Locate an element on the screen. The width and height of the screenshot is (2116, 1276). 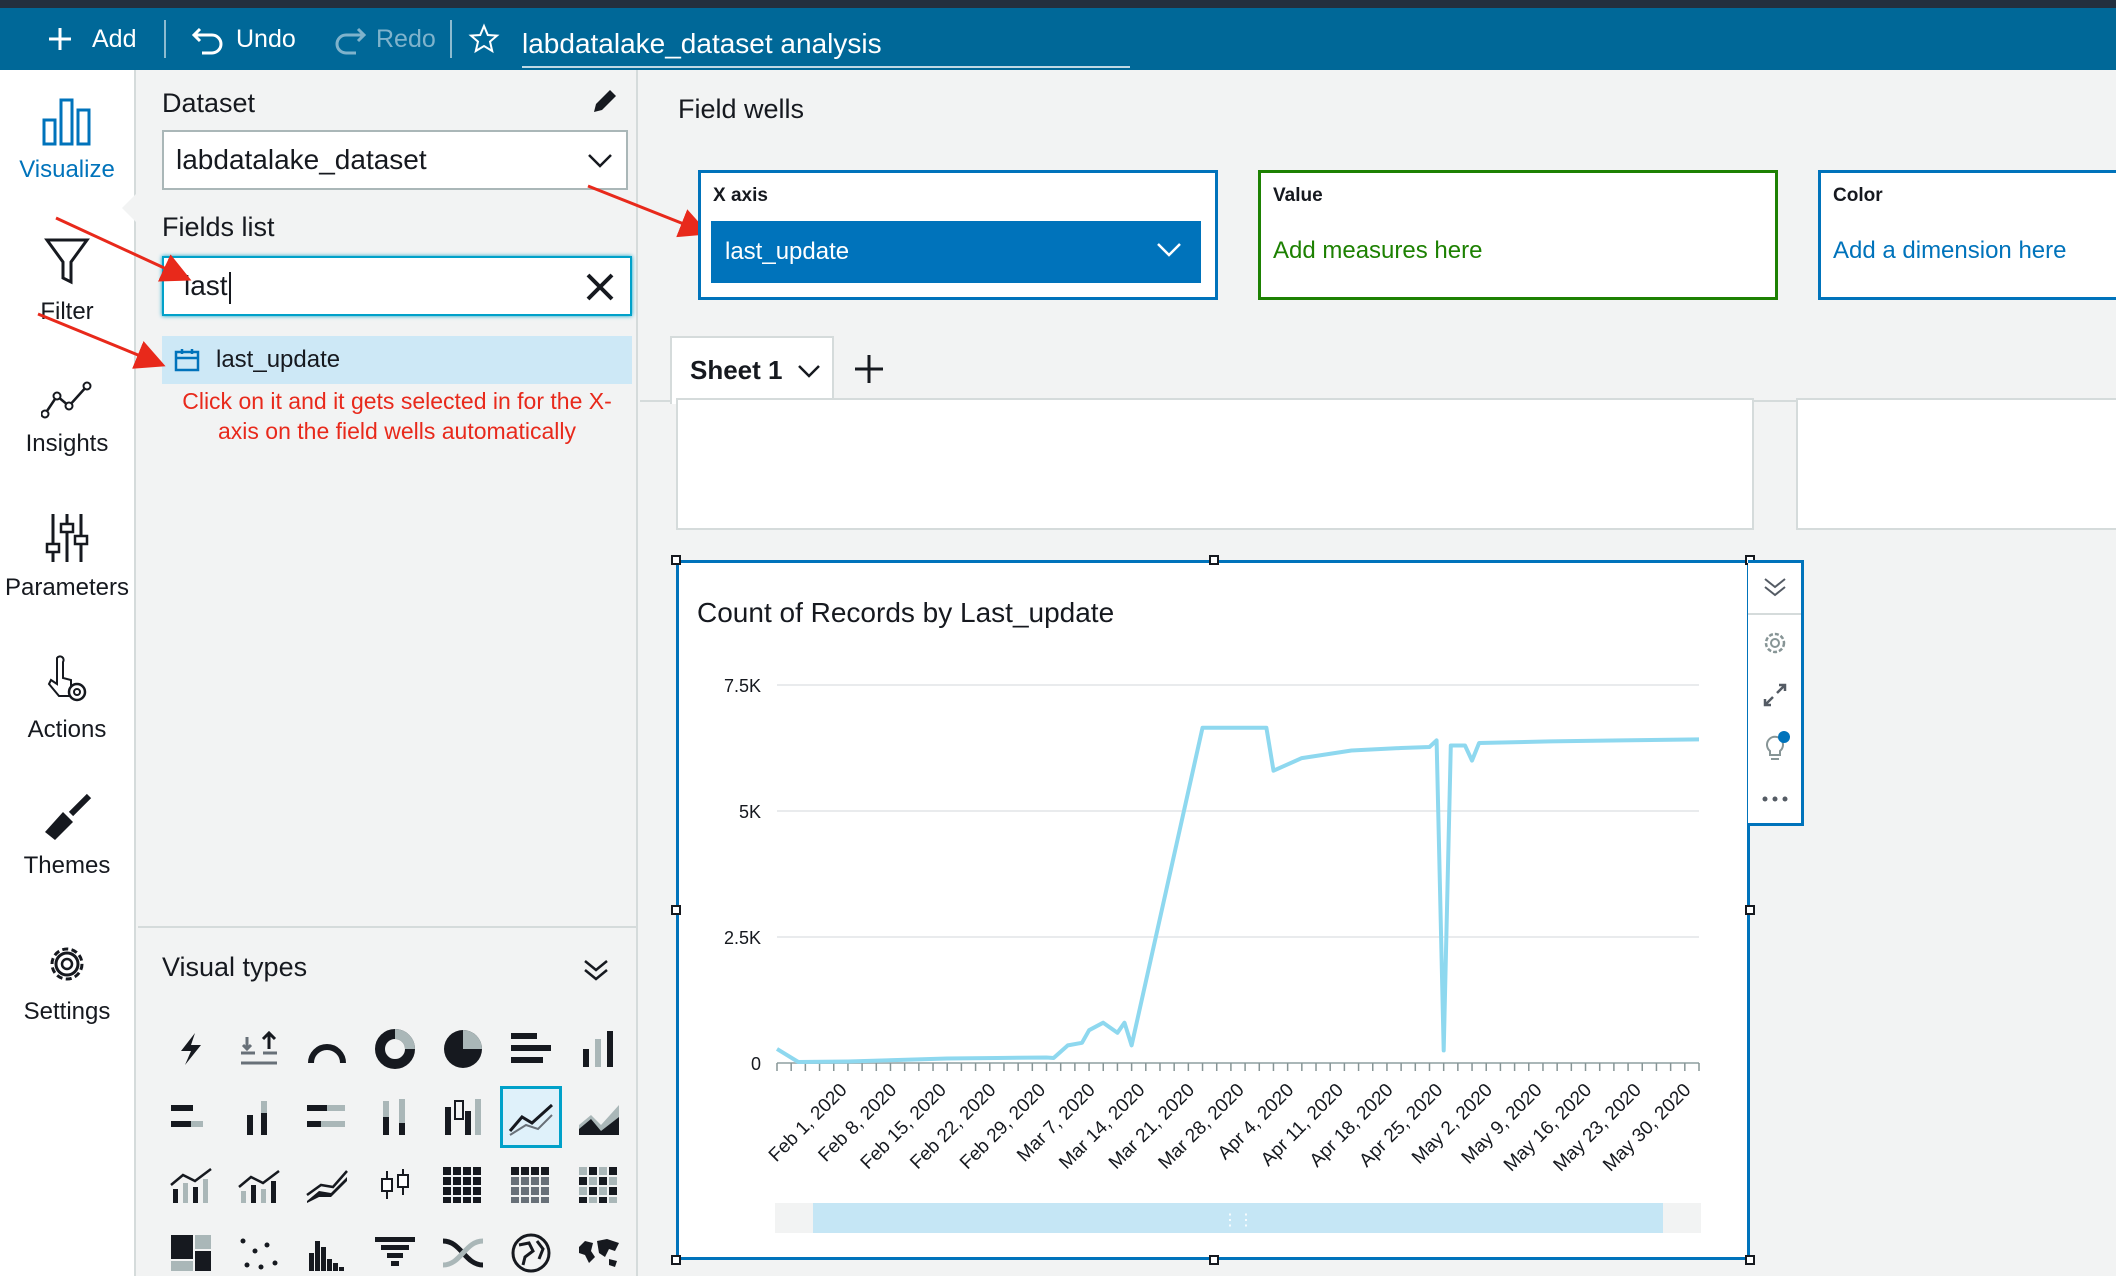
visual-toolbar is located at coordinates (1776, 693).